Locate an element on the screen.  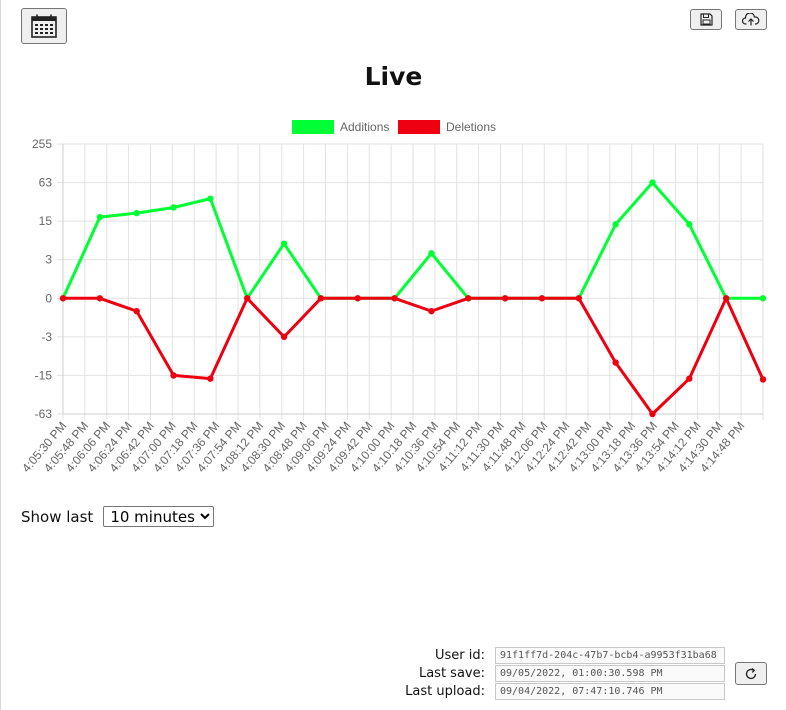
page-title: Live is located at coordinates (393, 76).